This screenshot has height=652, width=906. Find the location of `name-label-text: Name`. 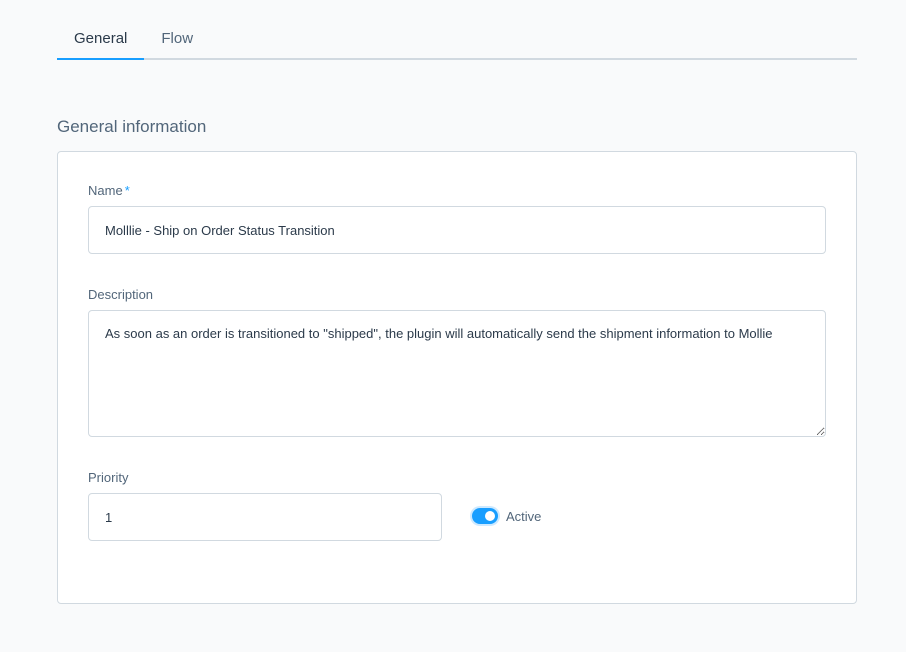

name-label-text: Name is located at coordinates (105, 190).